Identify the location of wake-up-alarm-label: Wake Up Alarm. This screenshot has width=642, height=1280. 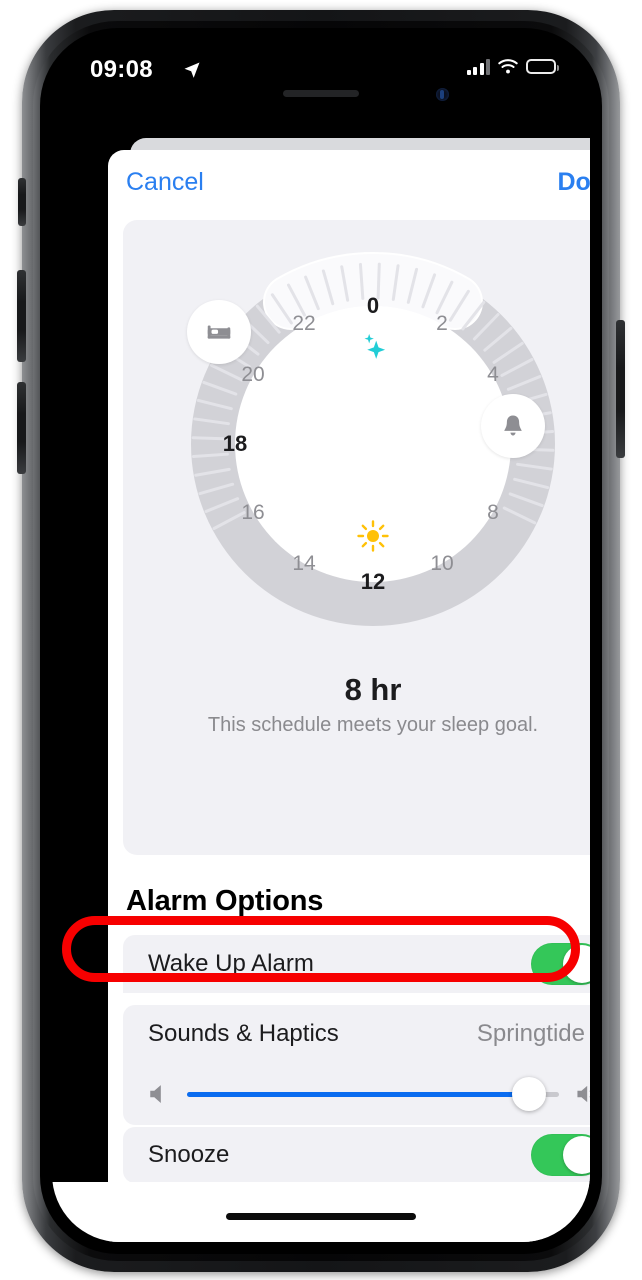
(231, 963).